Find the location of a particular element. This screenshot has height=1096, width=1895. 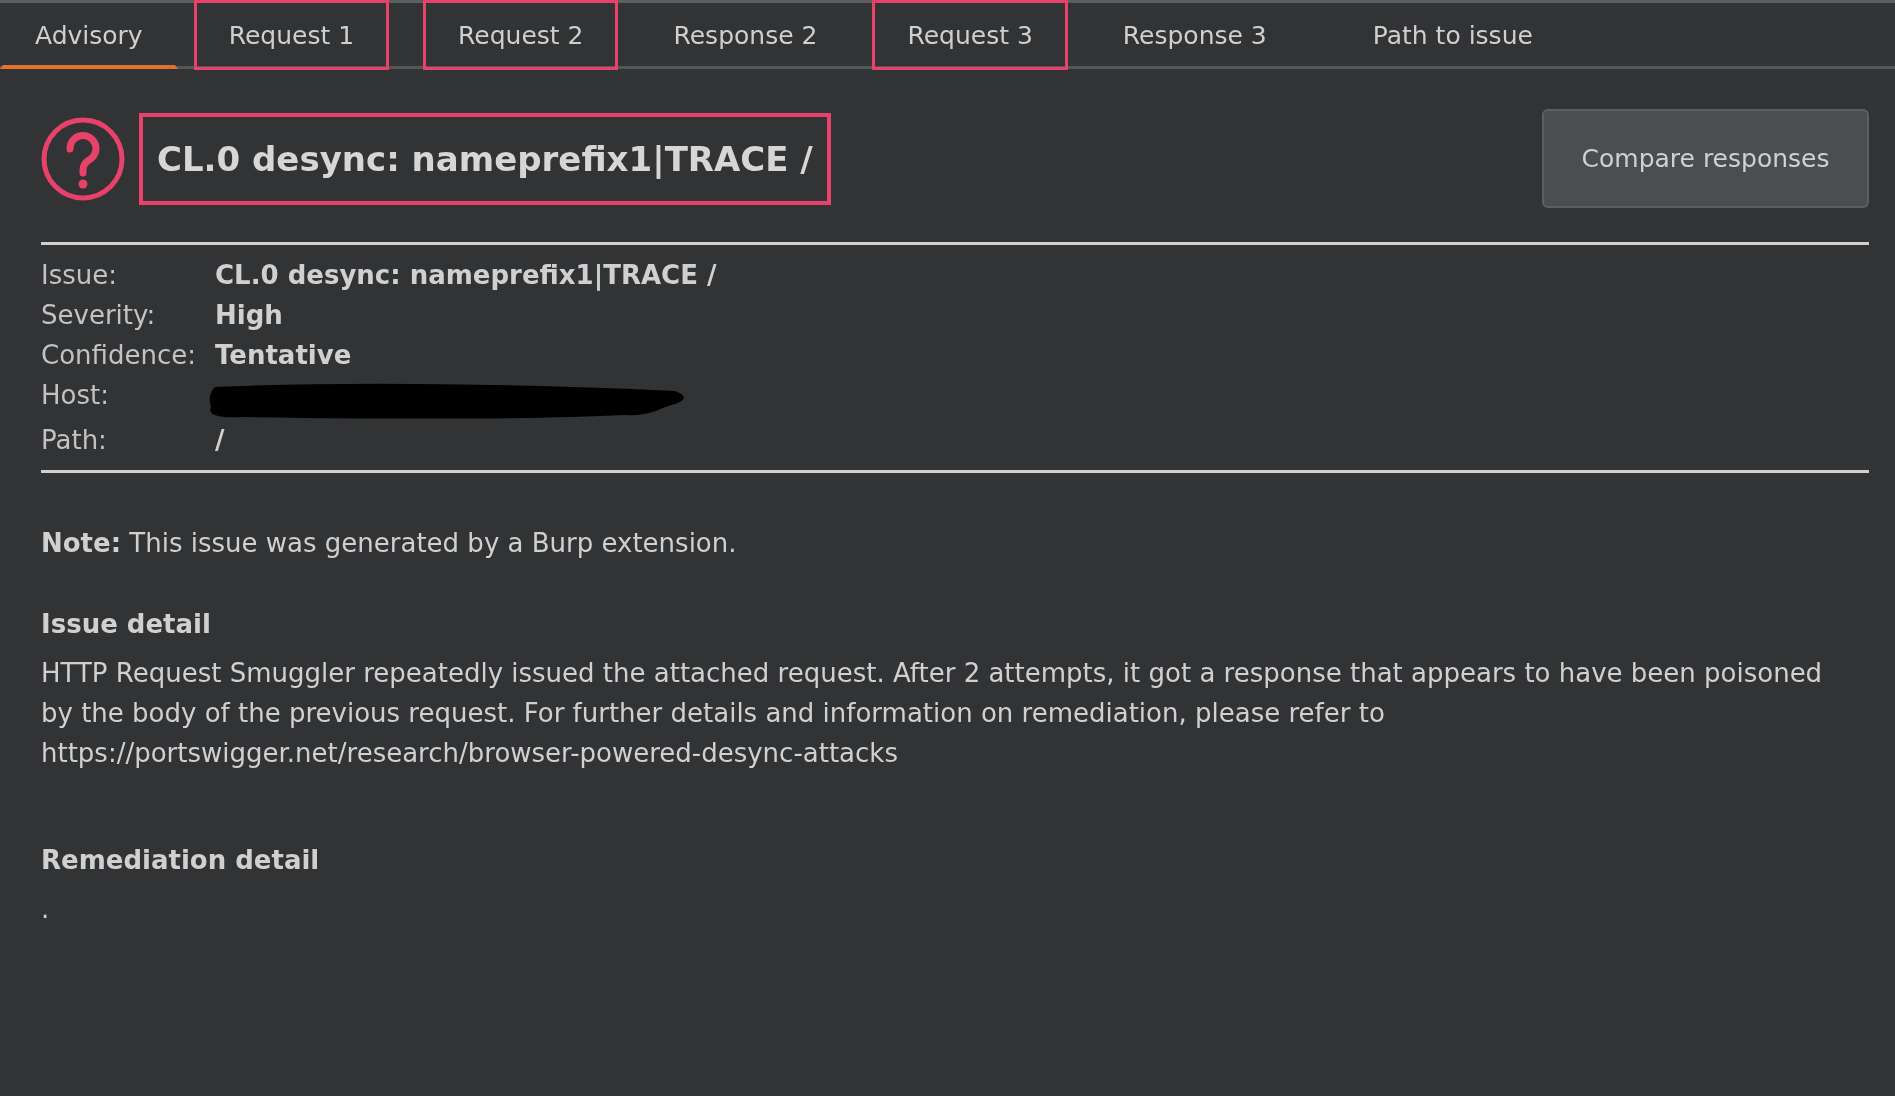

question-icon is located at coordinates (83, 158).